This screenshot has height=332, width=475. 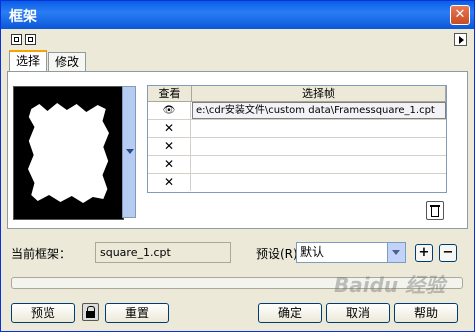 I want to click on preset-select: 默认, so click(x=351, y=252).